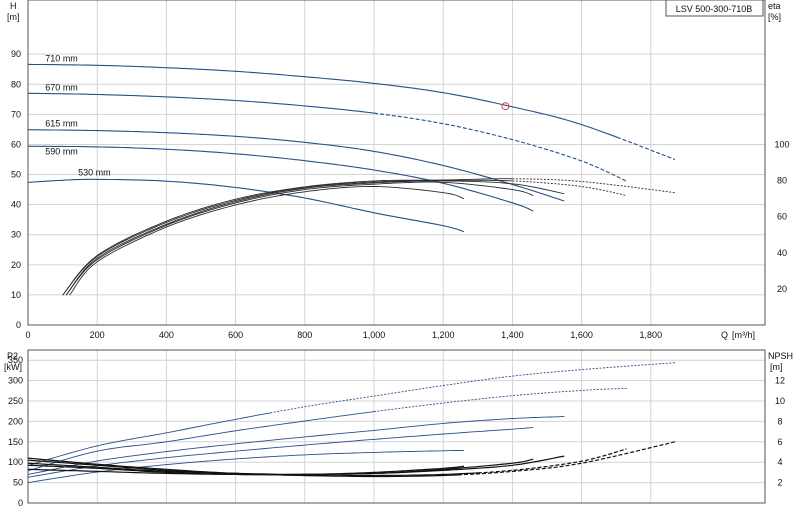 This screenshot has height=525, width=800. Describe the element at coordinates (27, 335) in the screenshot. I see `x-tick-label: 0` at that location.